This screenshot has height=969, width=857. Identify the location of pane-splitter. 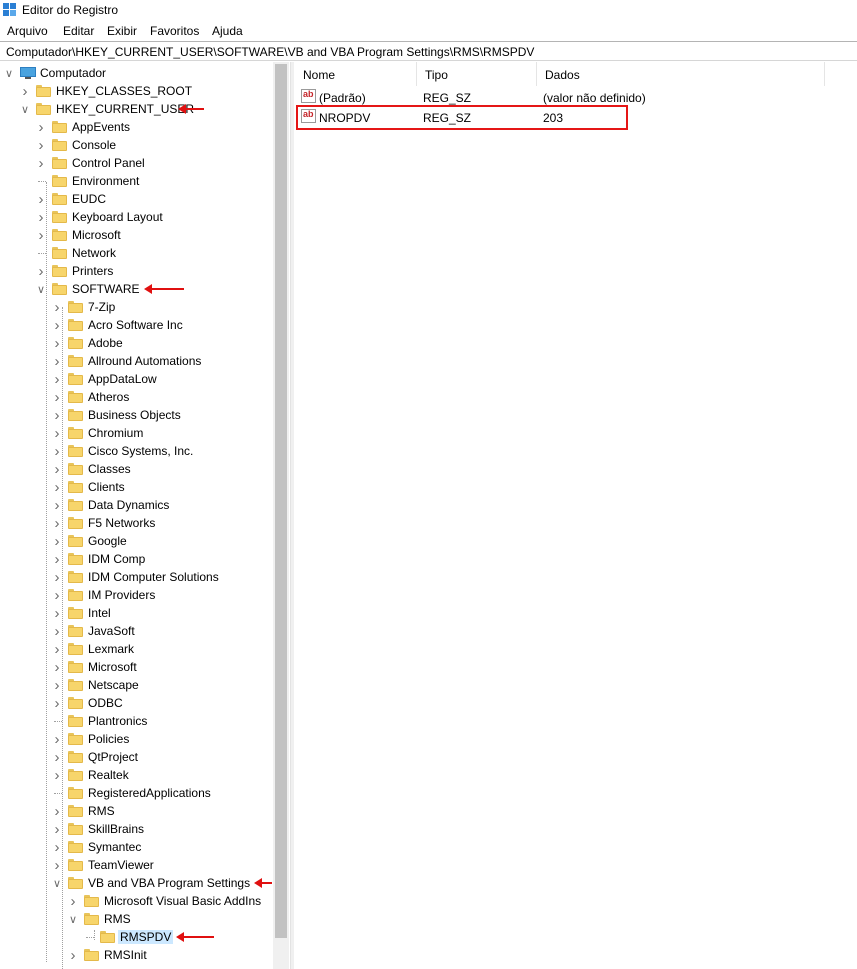
(292, 515).